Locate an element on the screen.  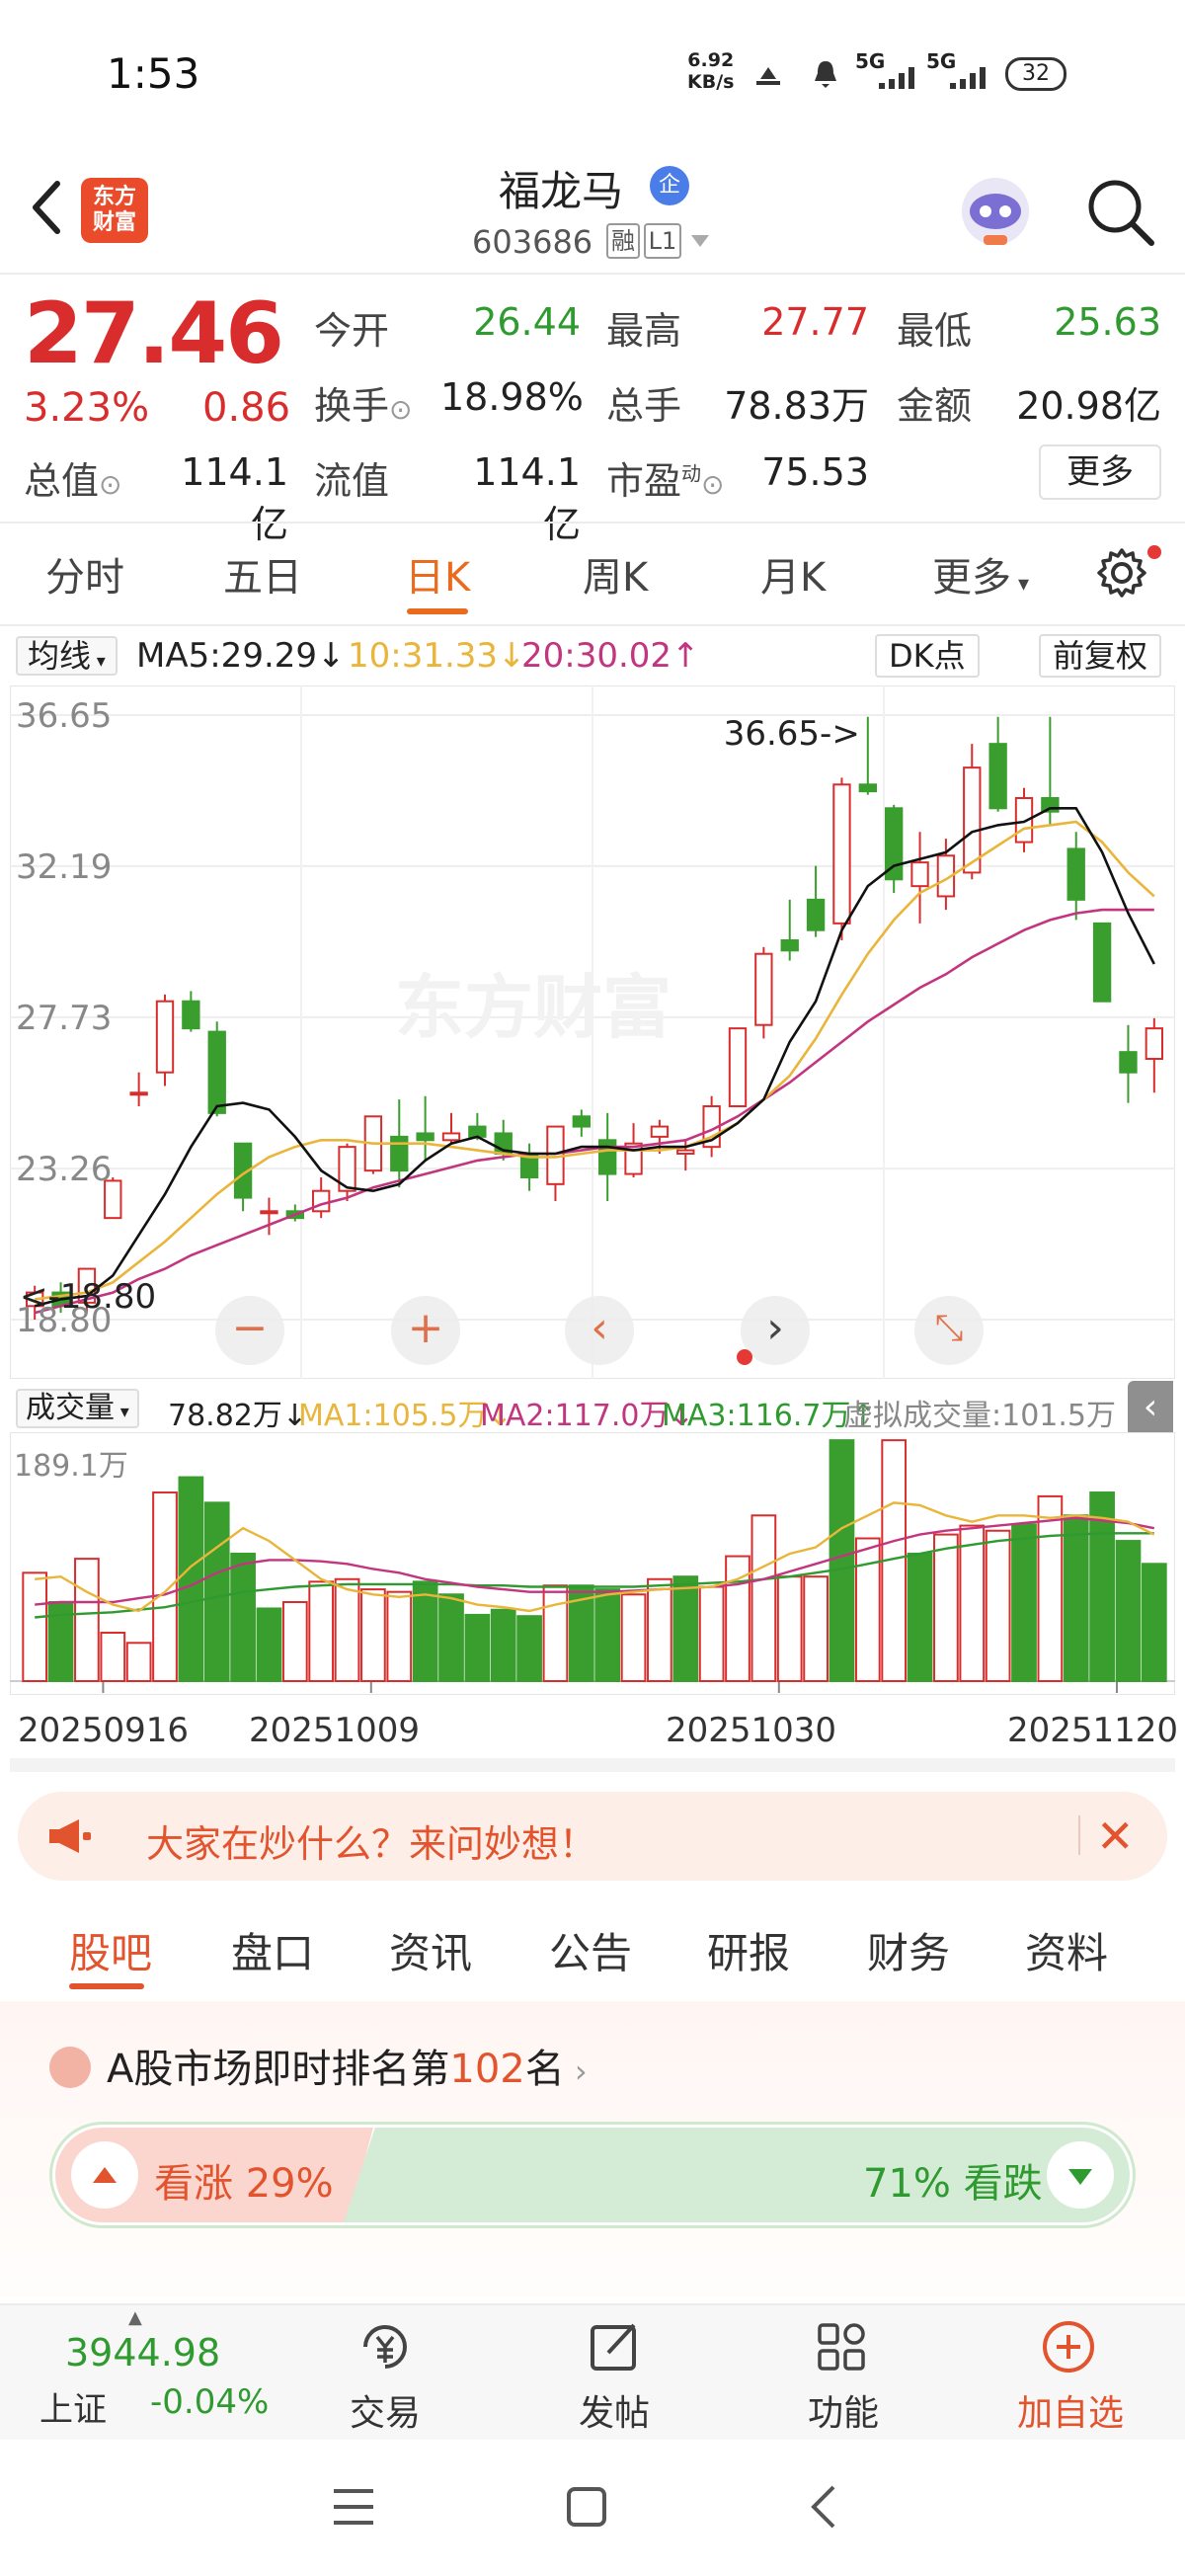
volume-readout: 78.82万↓ is located at coordinates (238, 1416).